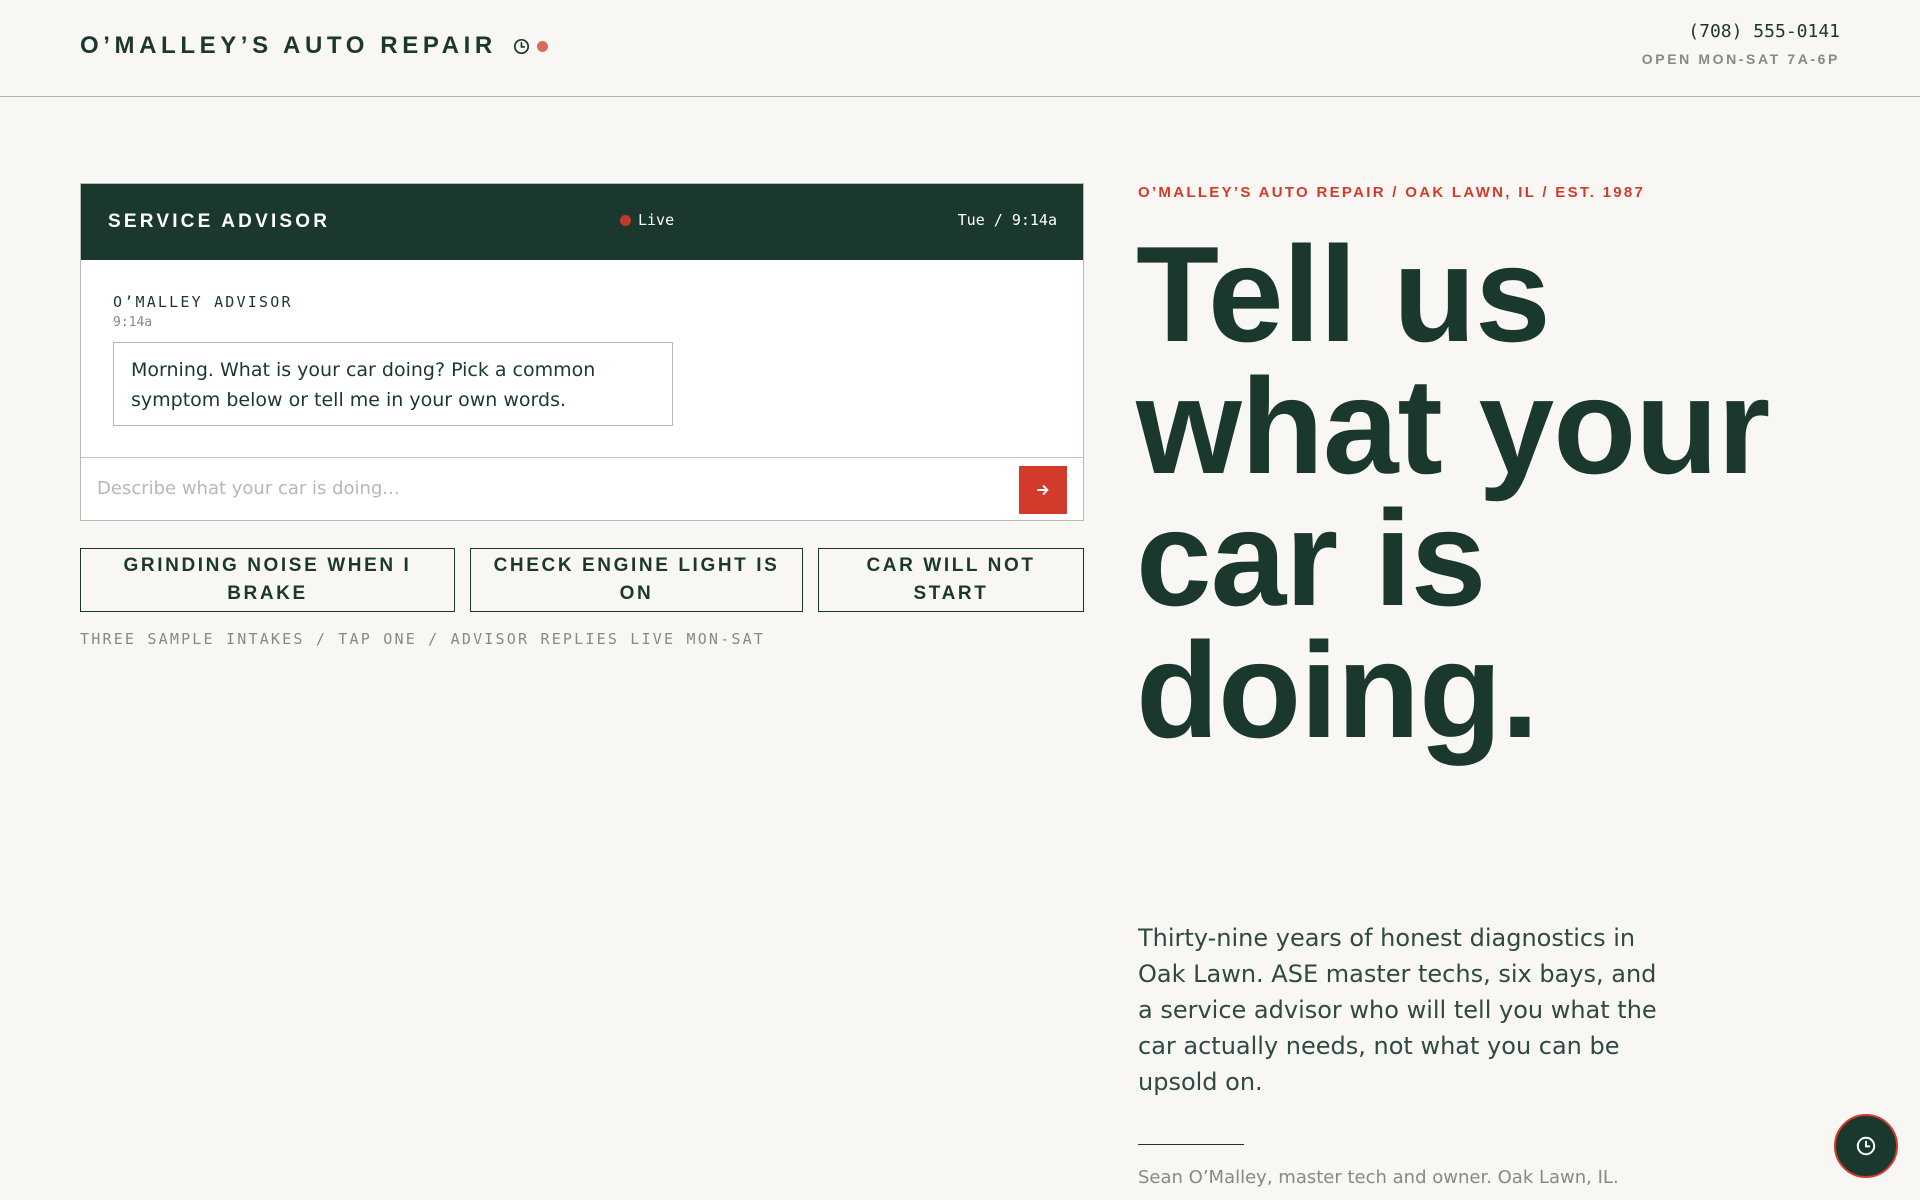 The width and height of the screenshot is (1920, 1200). Describe the element at coordinates (1007, 220) in the screenshot. I see `chat-timestamp: Tue / 9:14a` at that location.